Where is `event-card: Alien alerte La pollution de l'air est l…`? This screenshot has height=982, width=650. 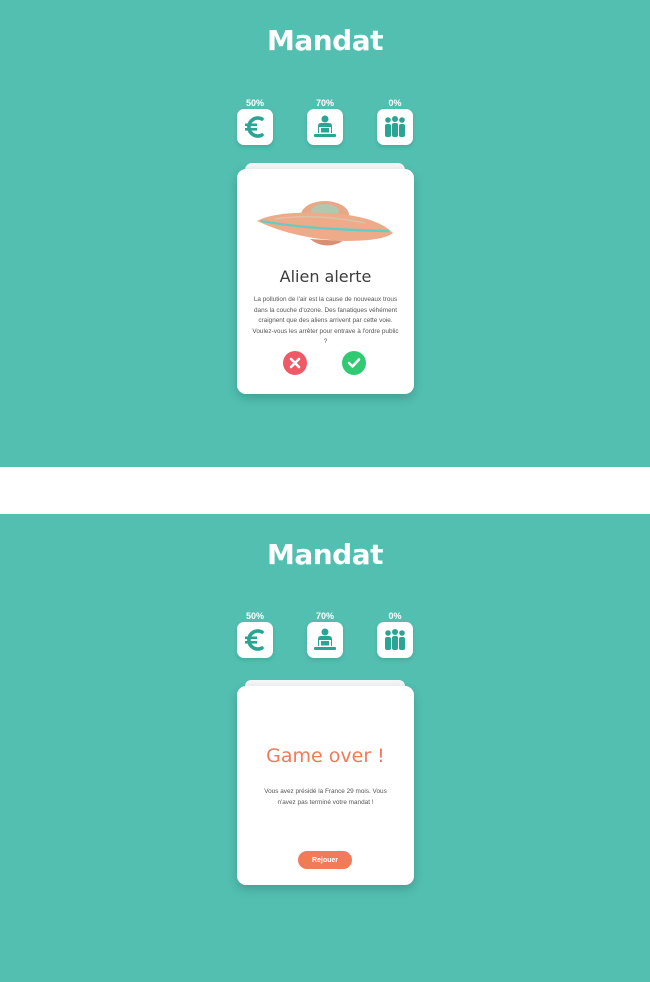 event-card: Alien alerte La pollution de l'air est l… is located at coordinates (325, 281).